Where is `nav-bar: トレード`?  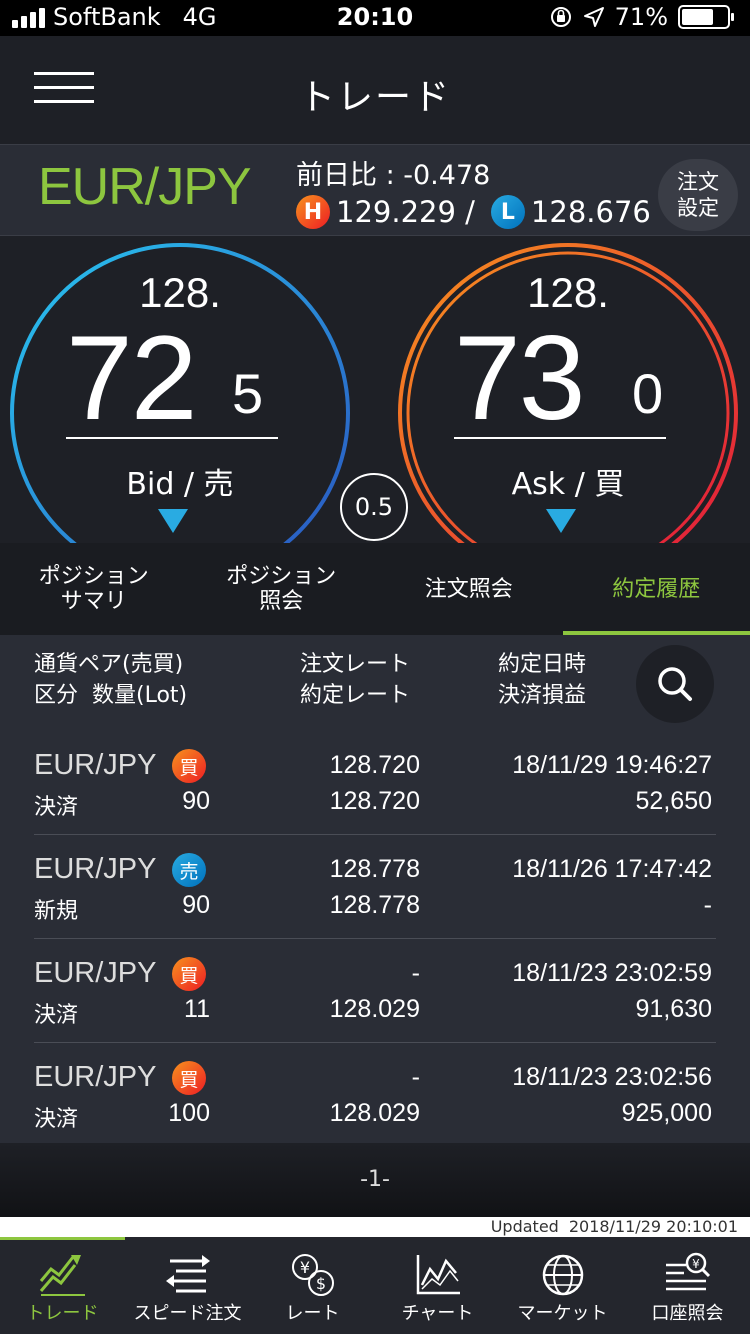
nav-bar: トレード is located at coordinates (375, 90).